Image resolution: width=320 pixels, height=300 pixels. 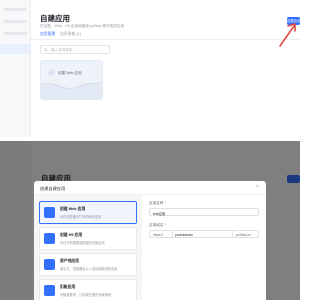 I want to click on app-name-input: test应用, so click(x=204, y=212).